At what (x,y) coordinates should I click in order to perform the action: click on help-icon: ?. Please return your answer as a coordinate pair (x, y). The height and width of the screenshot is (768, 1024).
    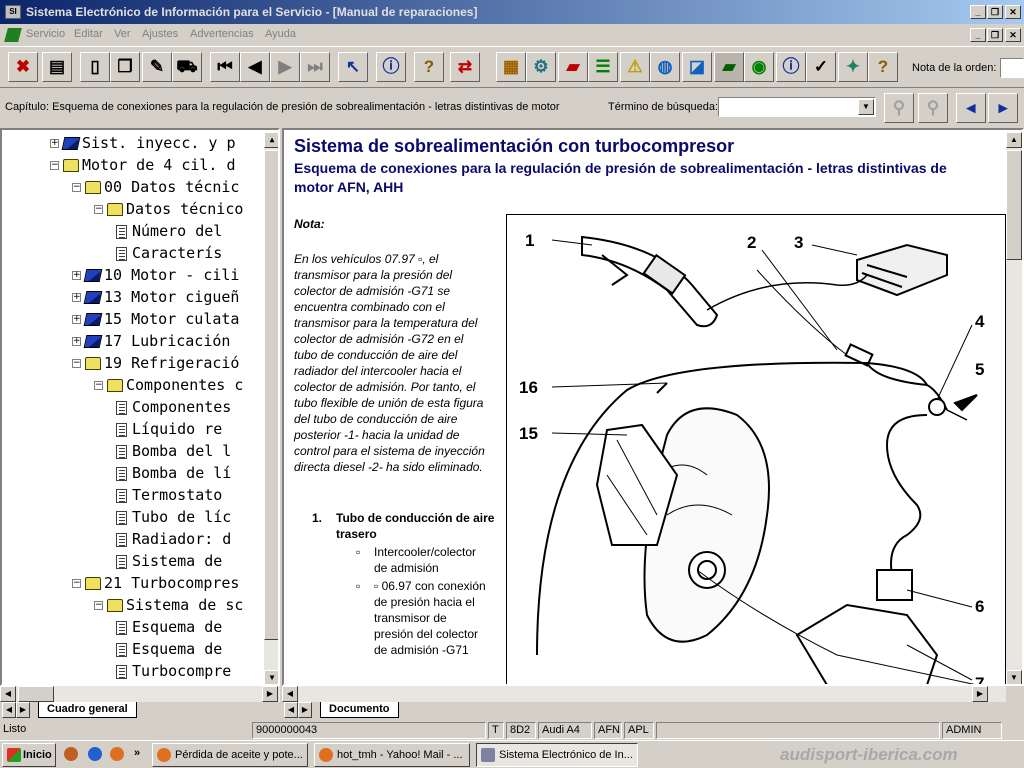
    Looking at the image, I should click on (429, 67).